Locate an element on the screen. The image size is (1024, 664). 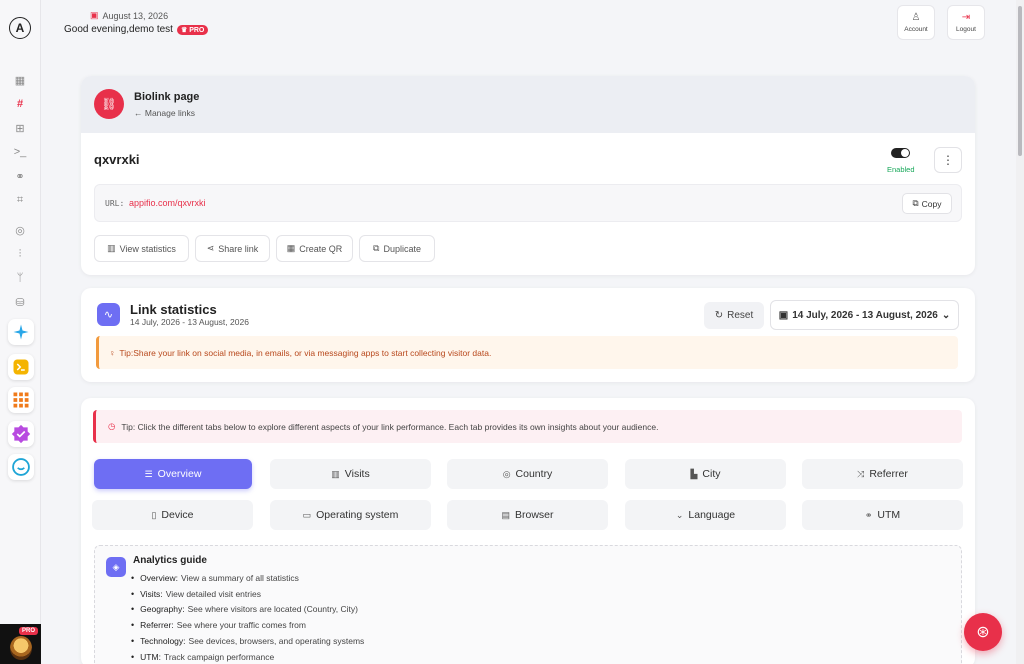
refresh-icon: ↻ is located at coordinates (719, 315).